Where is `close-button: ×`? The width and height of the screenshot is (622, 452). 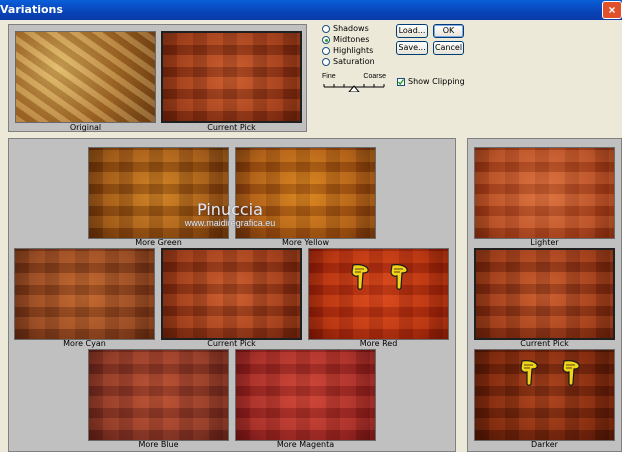
close-button: × is located at coordinates (612, 10).